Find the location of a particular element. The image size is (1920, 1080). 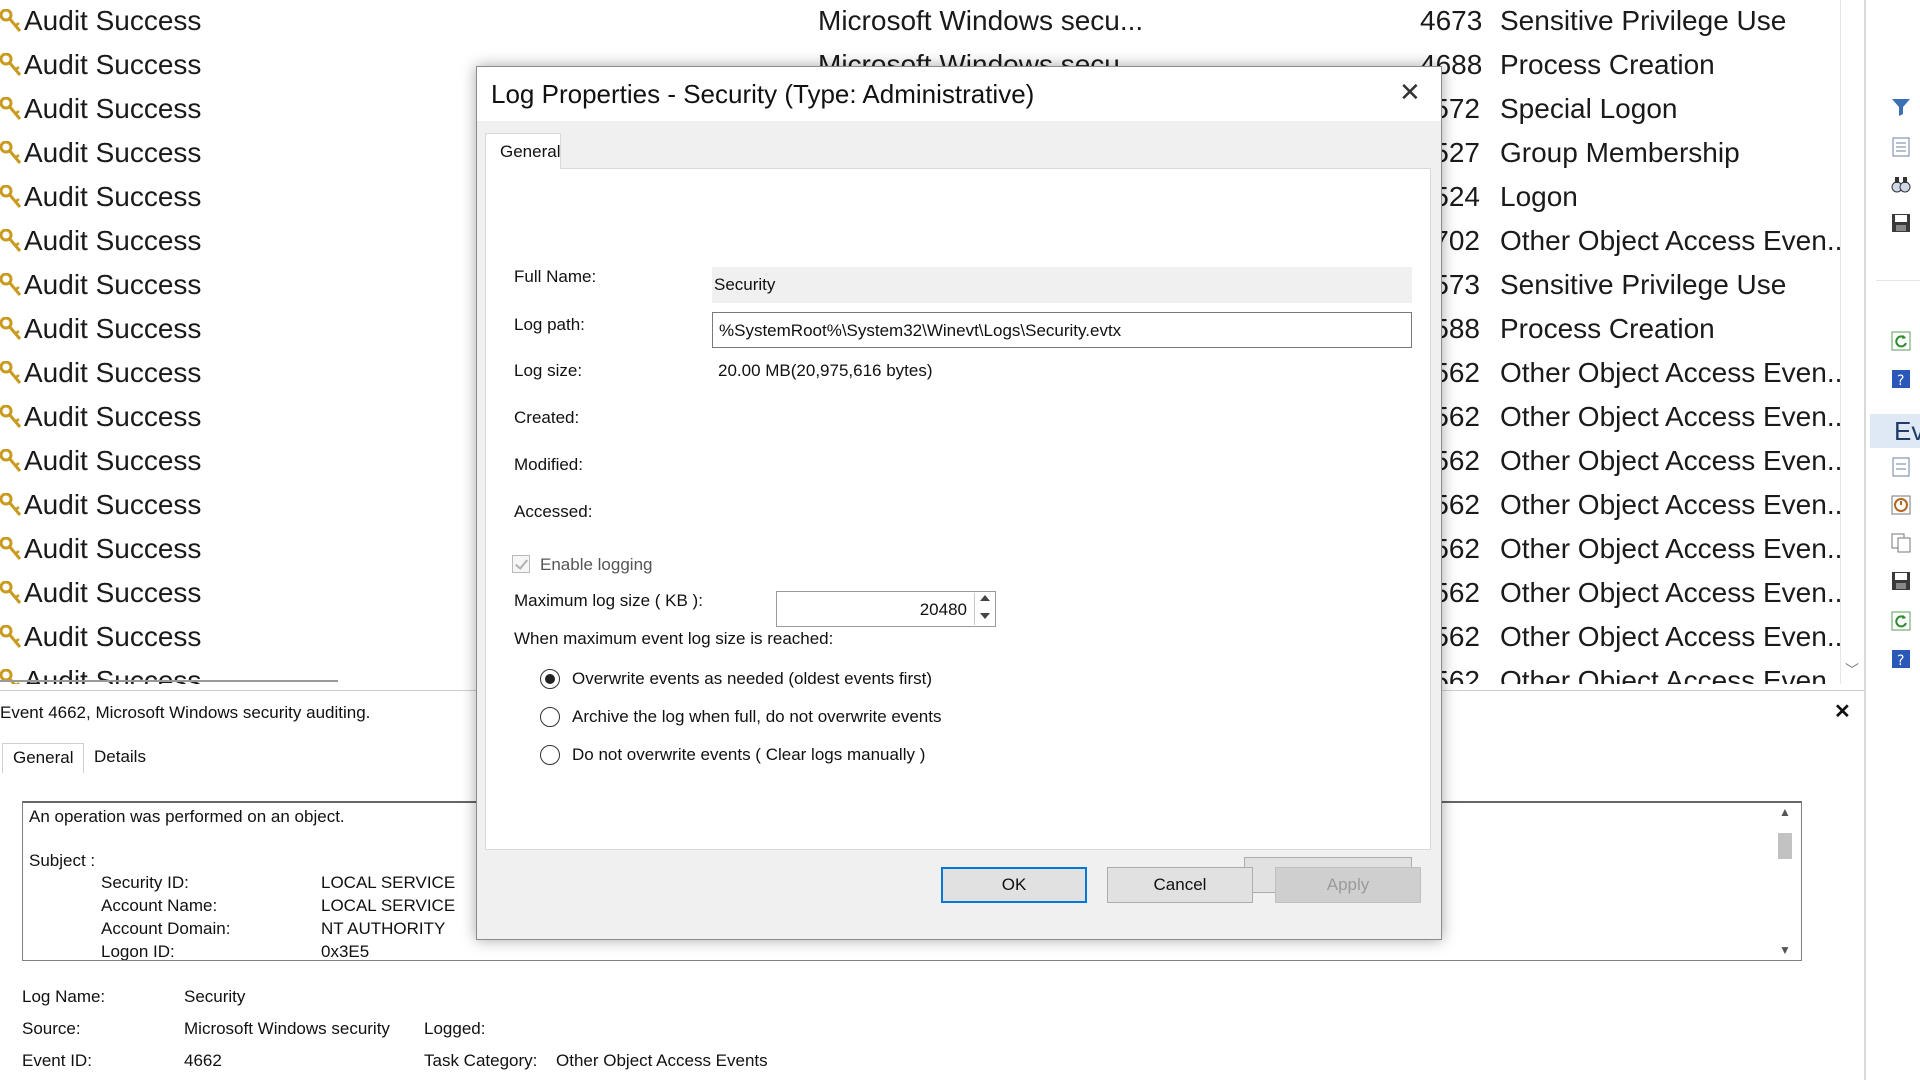

help-icon-2: ? is located at coordinates (1901, 659).